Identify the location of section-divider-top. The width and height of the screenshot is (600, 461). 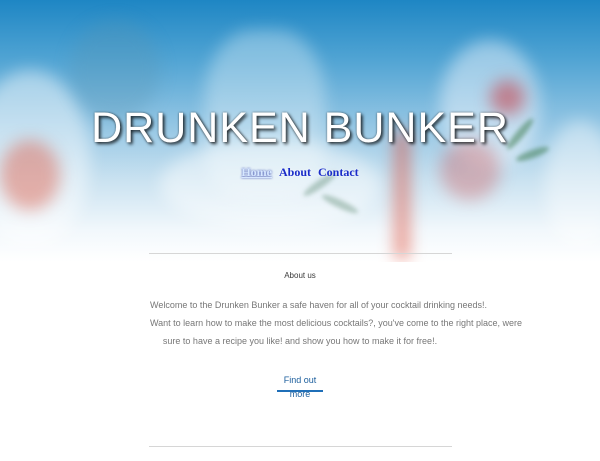
(300, 253).